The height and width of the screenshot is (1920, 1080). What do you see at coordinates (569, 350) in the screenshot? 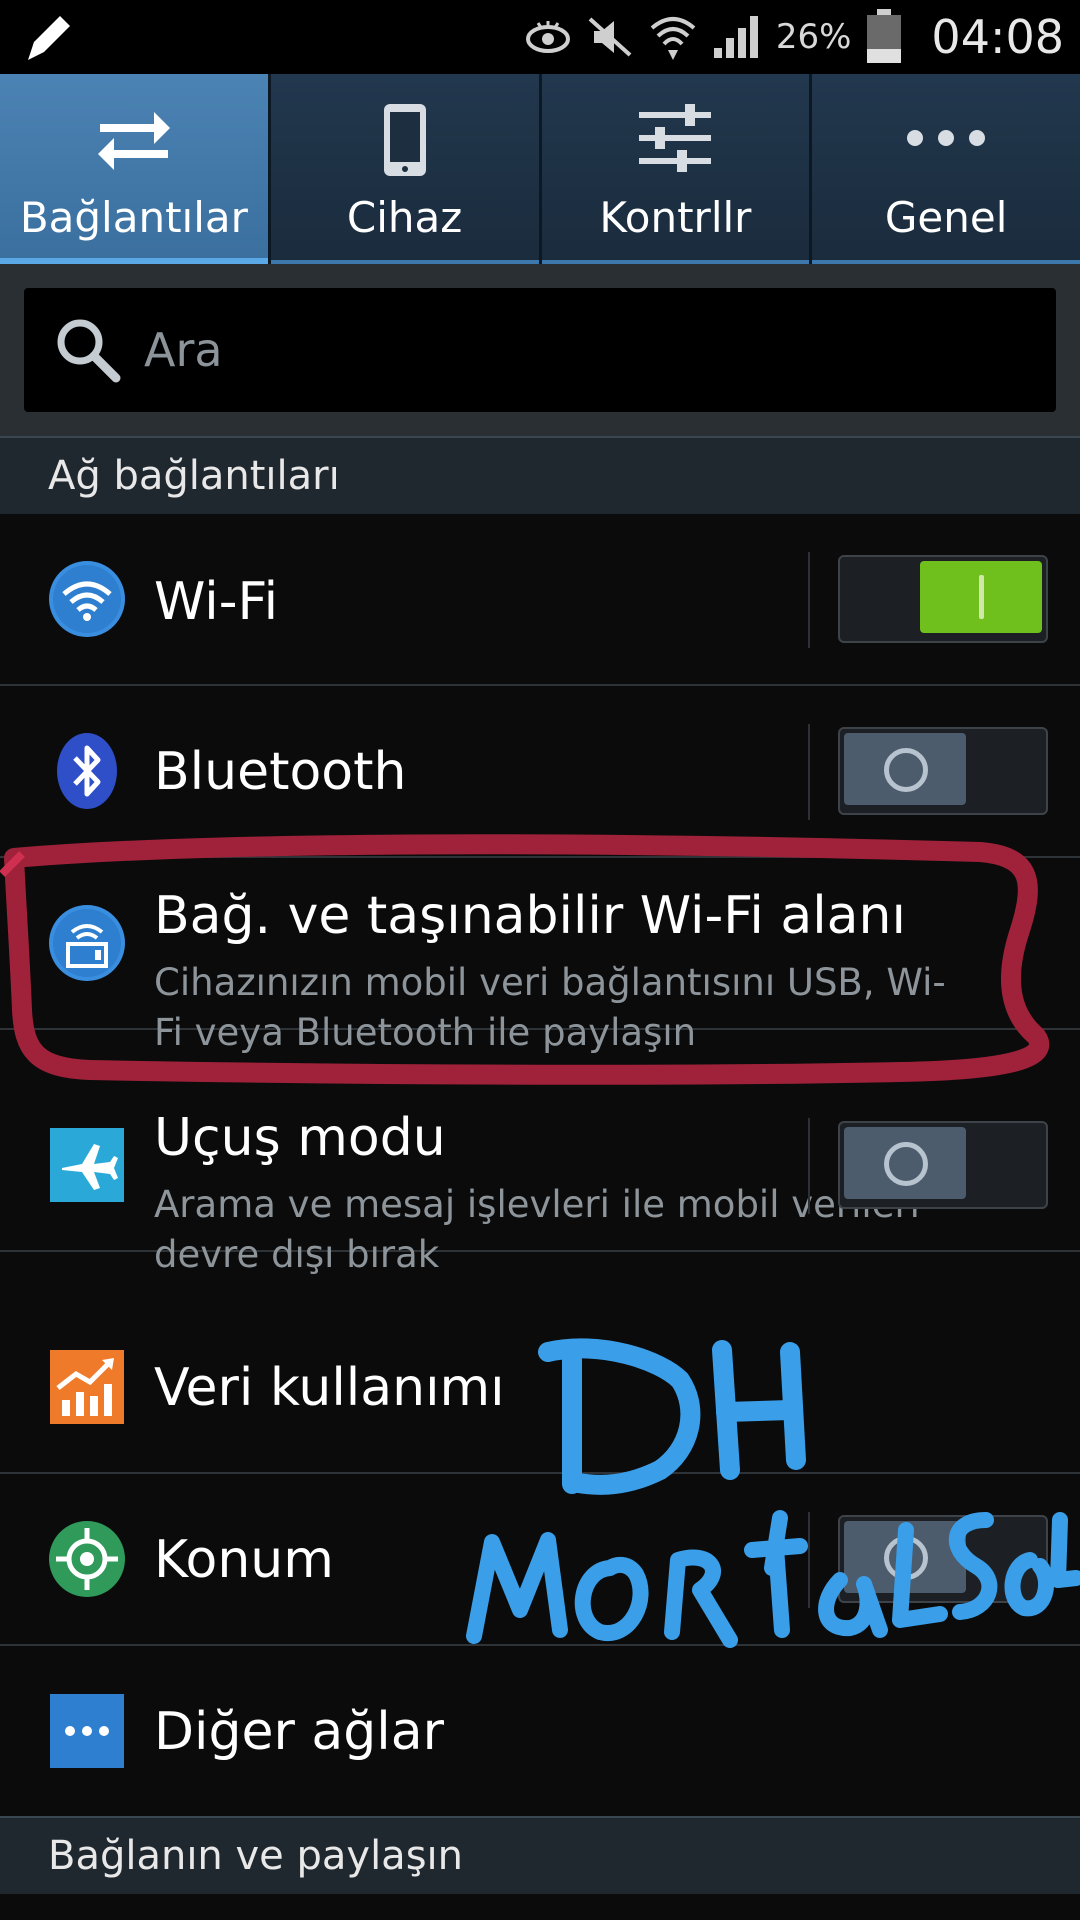
I see `search-input` at bounding box center [569, 350].